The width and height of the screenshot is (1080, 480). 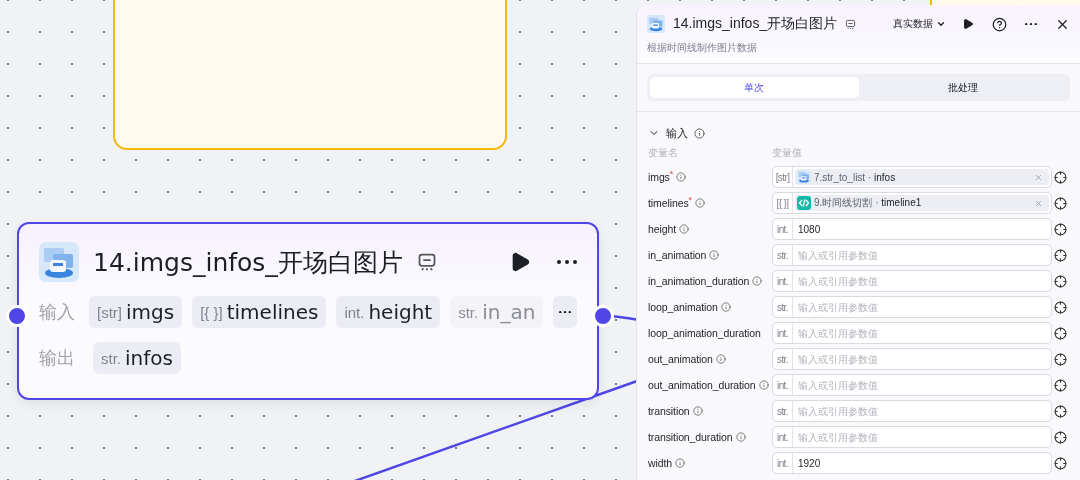 What do you see at coordinates (704, 333) in the screenshot?
I see `param-name: loop_animation_duration` at bounding box center [704, 333].